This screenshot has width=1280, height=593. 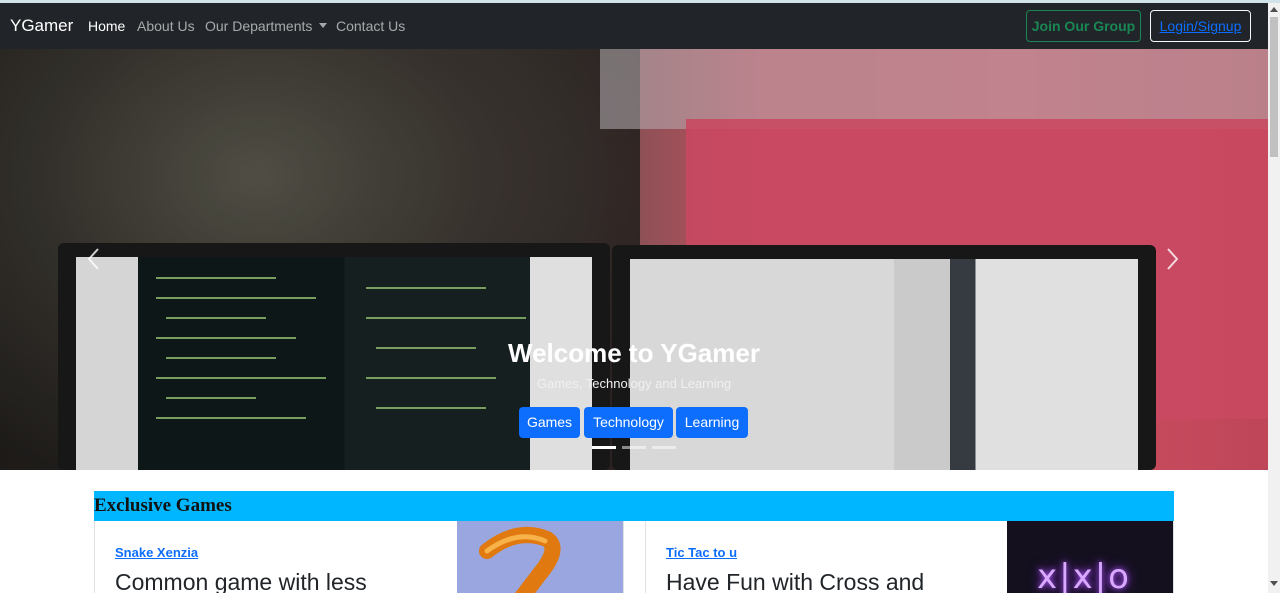 What do you see at coordinates (1200, 26) in the screenshot?
I see `login-signup-button: Login/Signup` at bounding box center [1200, 26].